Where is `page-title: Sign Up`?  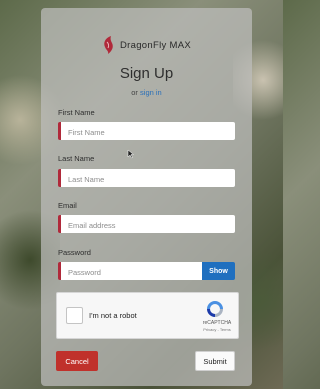 page-title: Sign Up is located at coordinates (146, 73).